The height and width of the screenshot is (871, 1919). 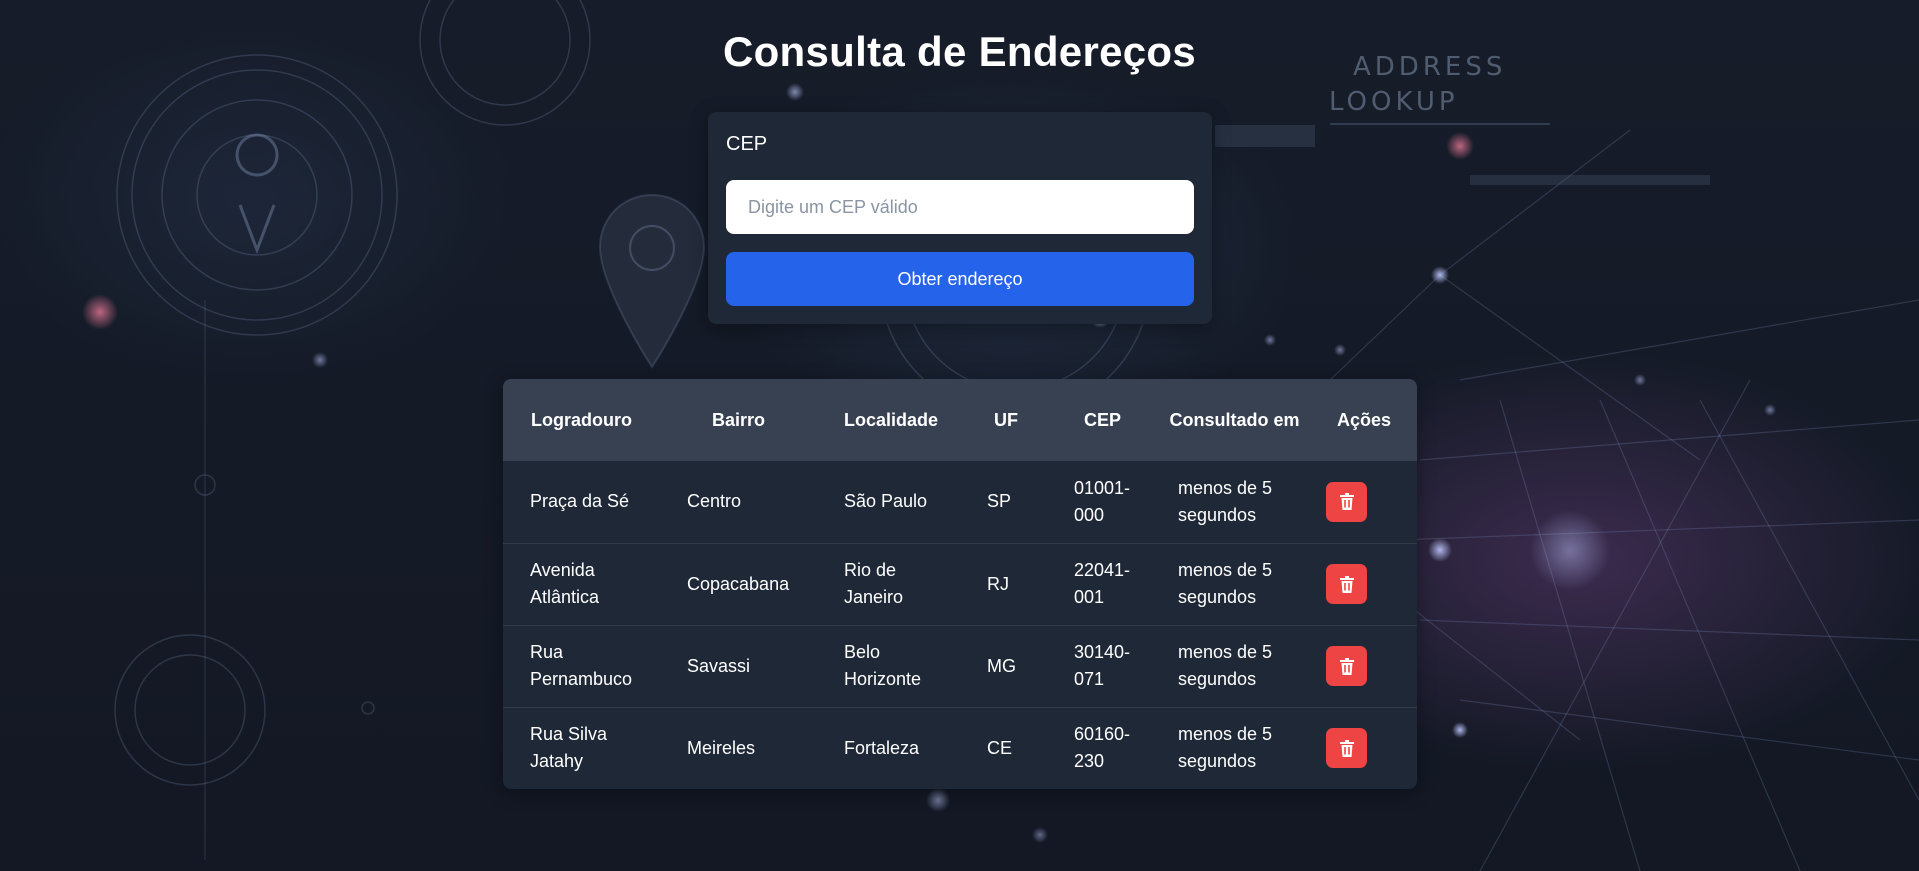 What do you see at coordinates (1102, 583) in the screenshot?
I see `cell-cep: 22041-001` at bounding box center [1102, 583].